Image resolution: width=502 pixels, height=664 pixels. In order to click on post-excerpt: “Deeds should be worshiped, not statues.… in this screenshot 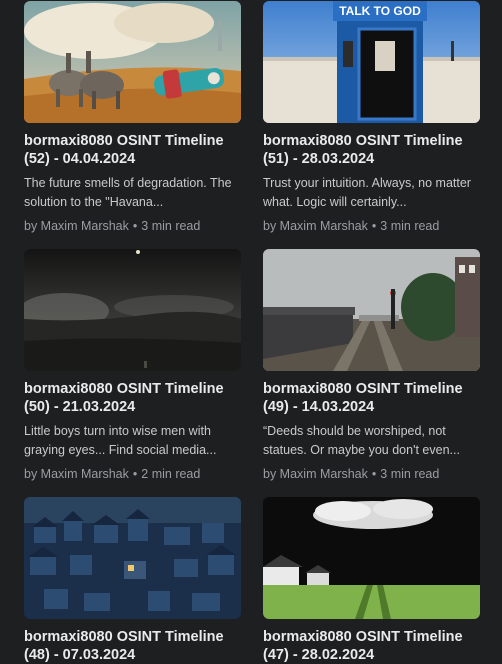, I will do `click(361, 440)`.